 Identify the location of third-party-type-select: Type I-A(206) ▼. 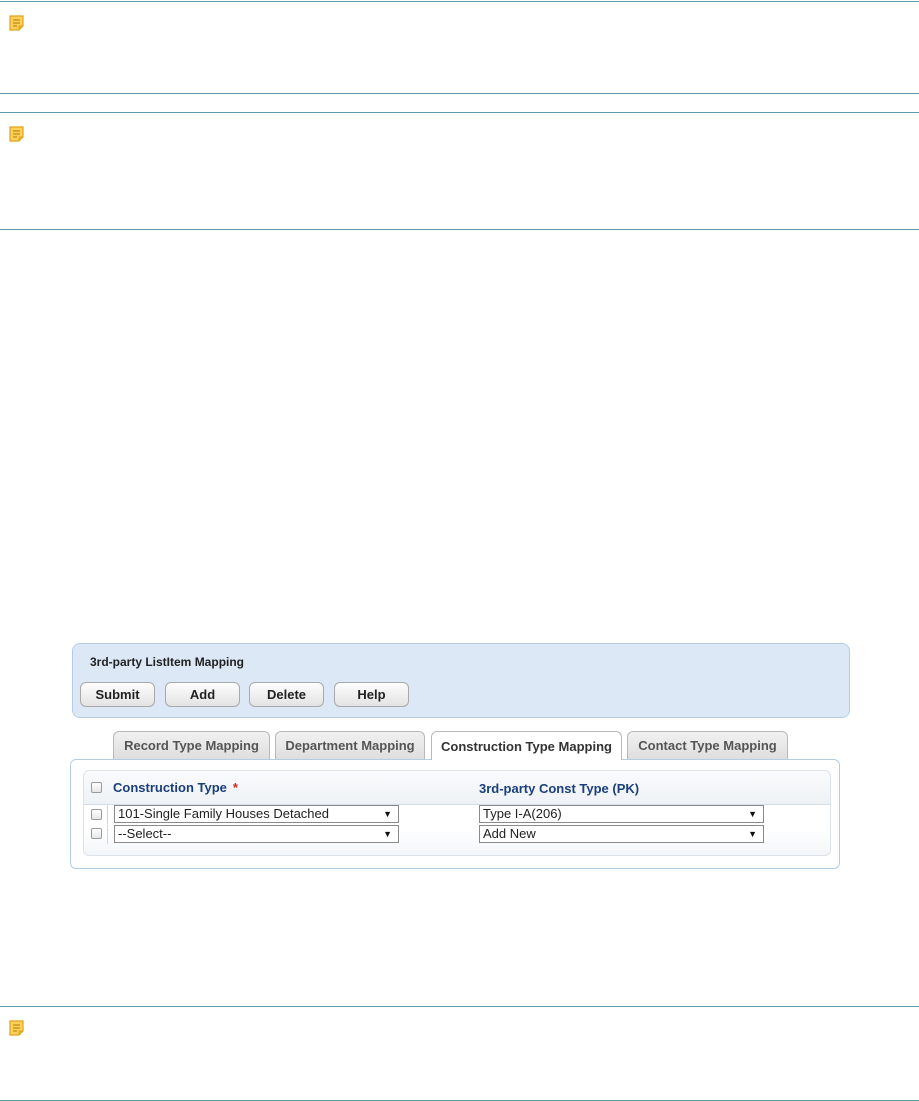
(621, 814).